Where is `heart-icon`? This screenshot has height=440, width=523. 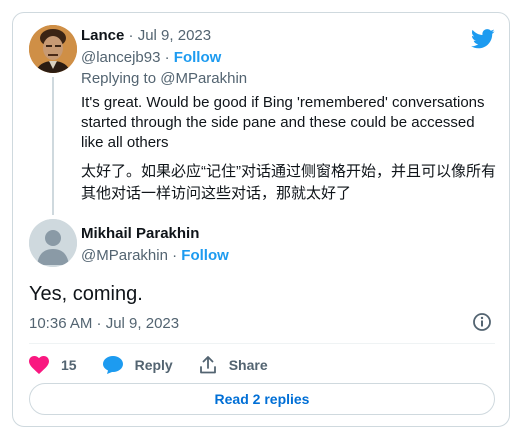
heart-icon is located at coordinates (39, 365).